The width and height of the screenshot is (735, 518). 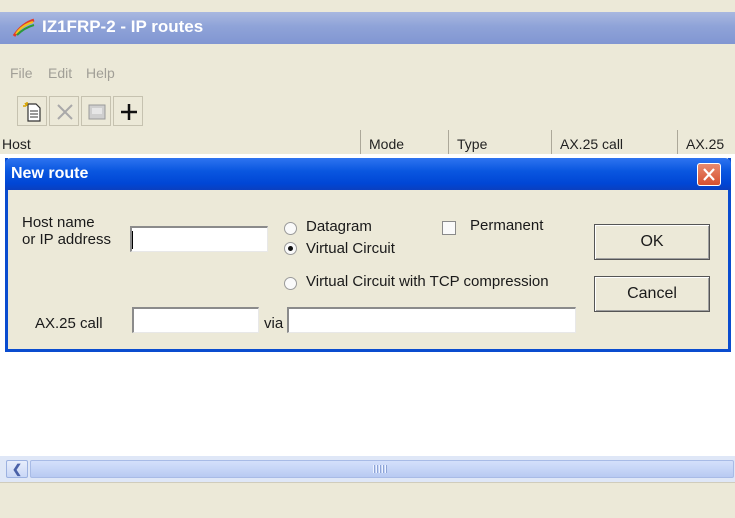 I want to click on delete-route-button, so click(x=64, y=111).